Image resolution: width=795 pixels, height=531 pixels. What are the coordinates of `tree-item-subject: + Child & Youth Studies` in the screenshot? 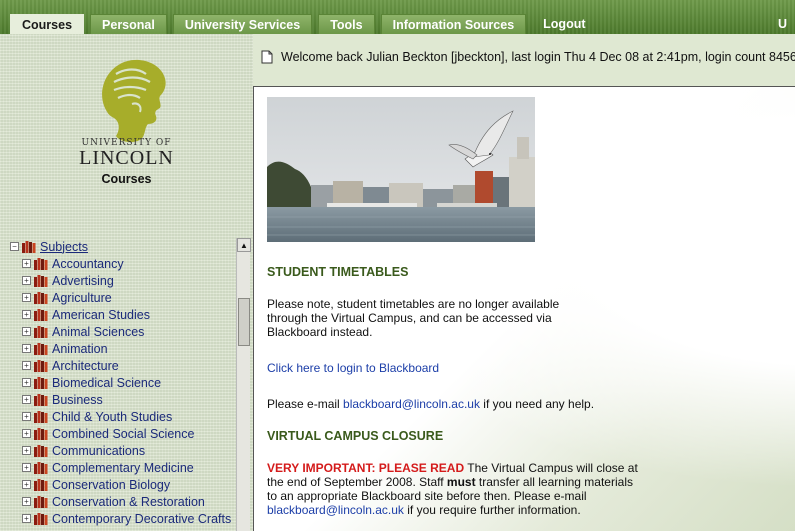 It's located at (123, 416).